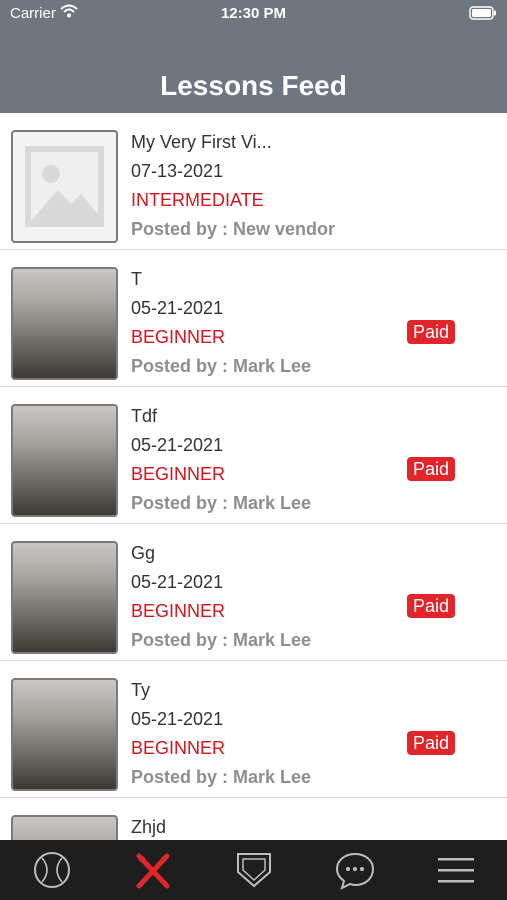 Image resolution: width=507 pixels, height=900 pixels. Describe the element at coordinates (233, 229) in the screenshot. I see `lesson-poster: Posted by : New vendor` at that location.